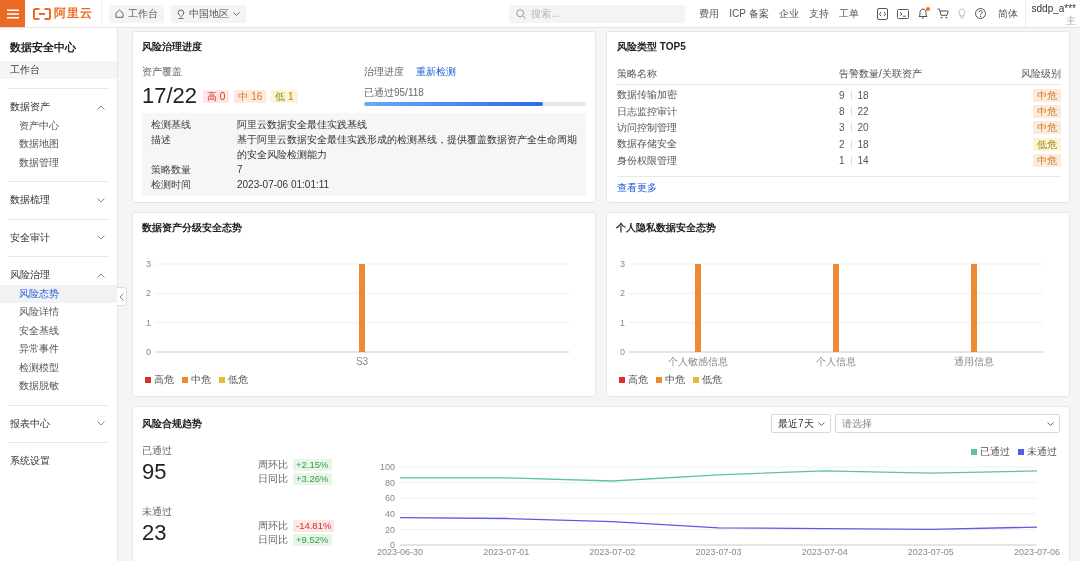 The width and height of the screenshot is (1080, 561). What do you see at coordinates (171, 170) in the screenshot?
I see `detail-label: 策略数量` at bounding box center [171, 170].